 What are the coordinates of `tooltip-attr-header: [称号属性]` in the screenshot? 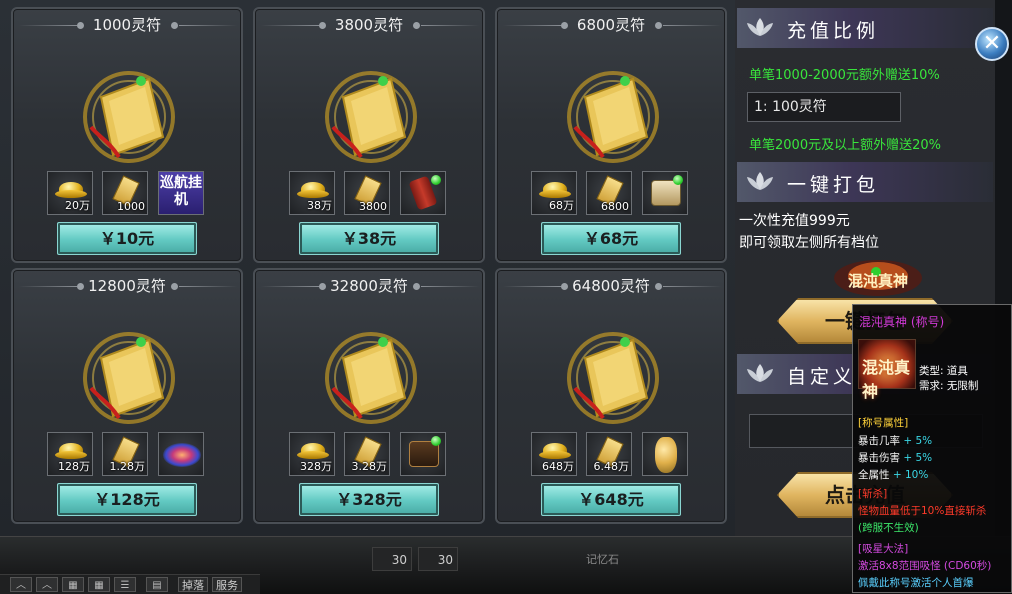 It's located at (883, 423).